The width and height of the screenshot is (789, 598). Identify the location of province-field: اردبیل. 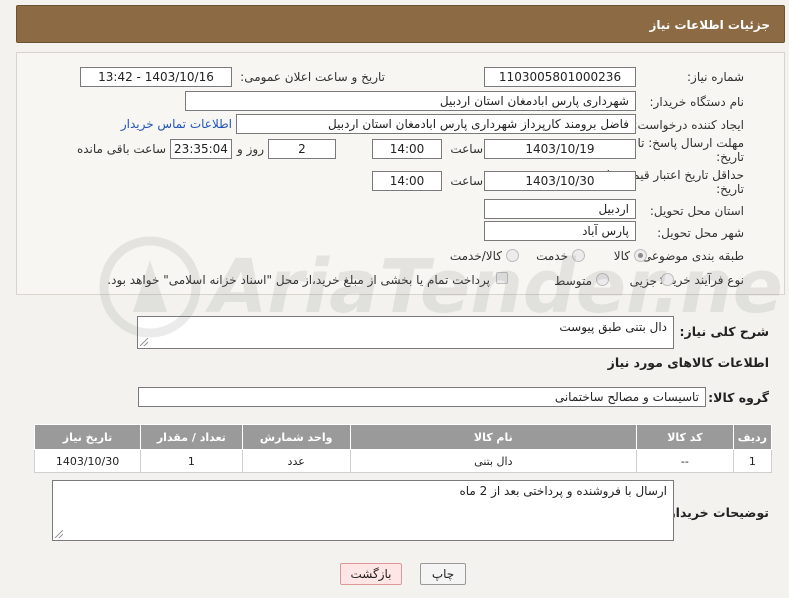
(560, 209).